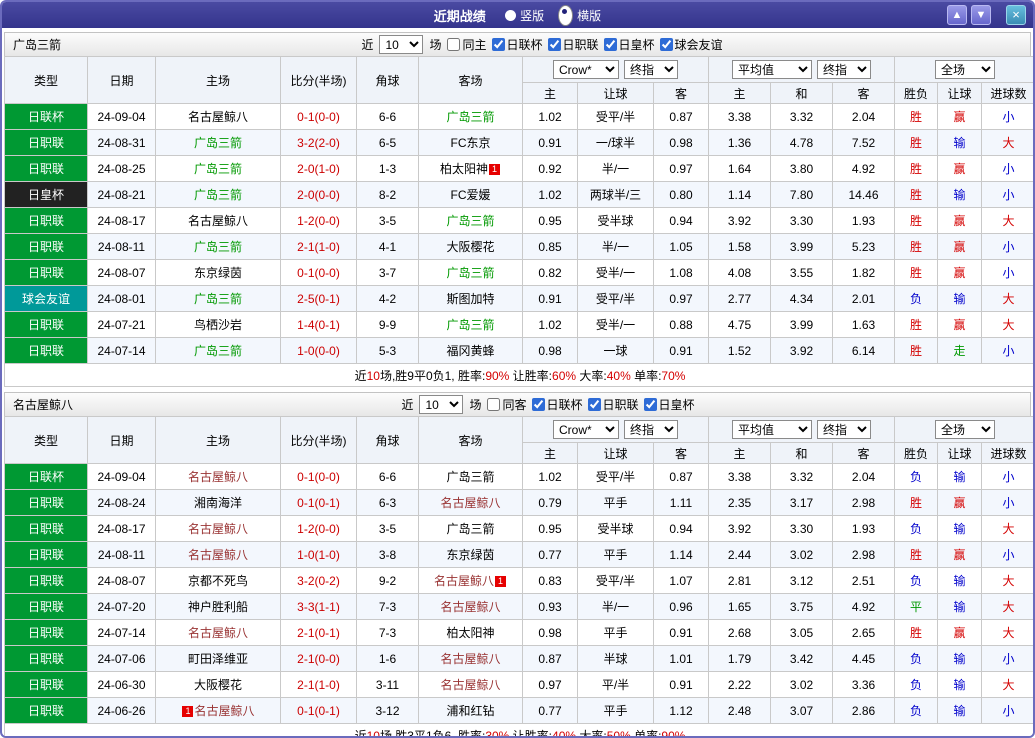 This screenshot has width=1035, height=738. Describe the element at coordinates (387, 194) in the screenshot. I see `corners: 8-2` at that location.